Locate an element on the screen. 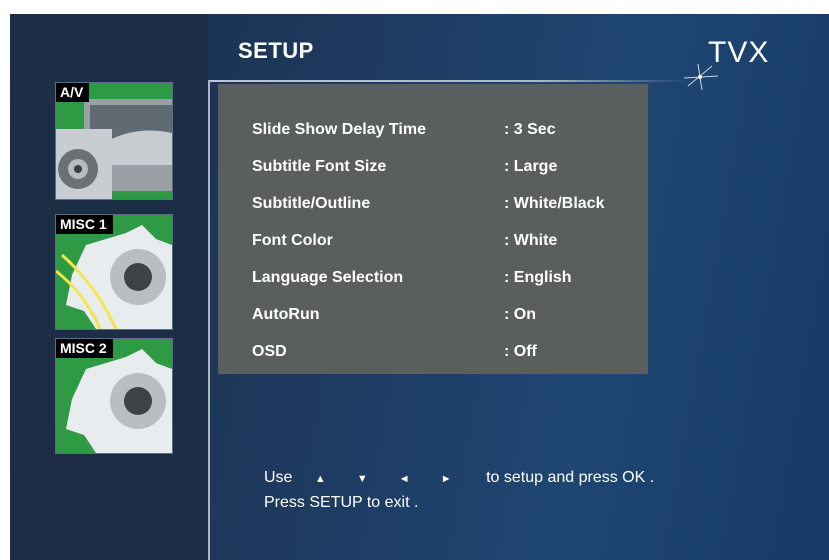 The height and width of the screenshot is (560, 829). help-line-2: Press SETUP to exit . is located at coordinates (341, 502).